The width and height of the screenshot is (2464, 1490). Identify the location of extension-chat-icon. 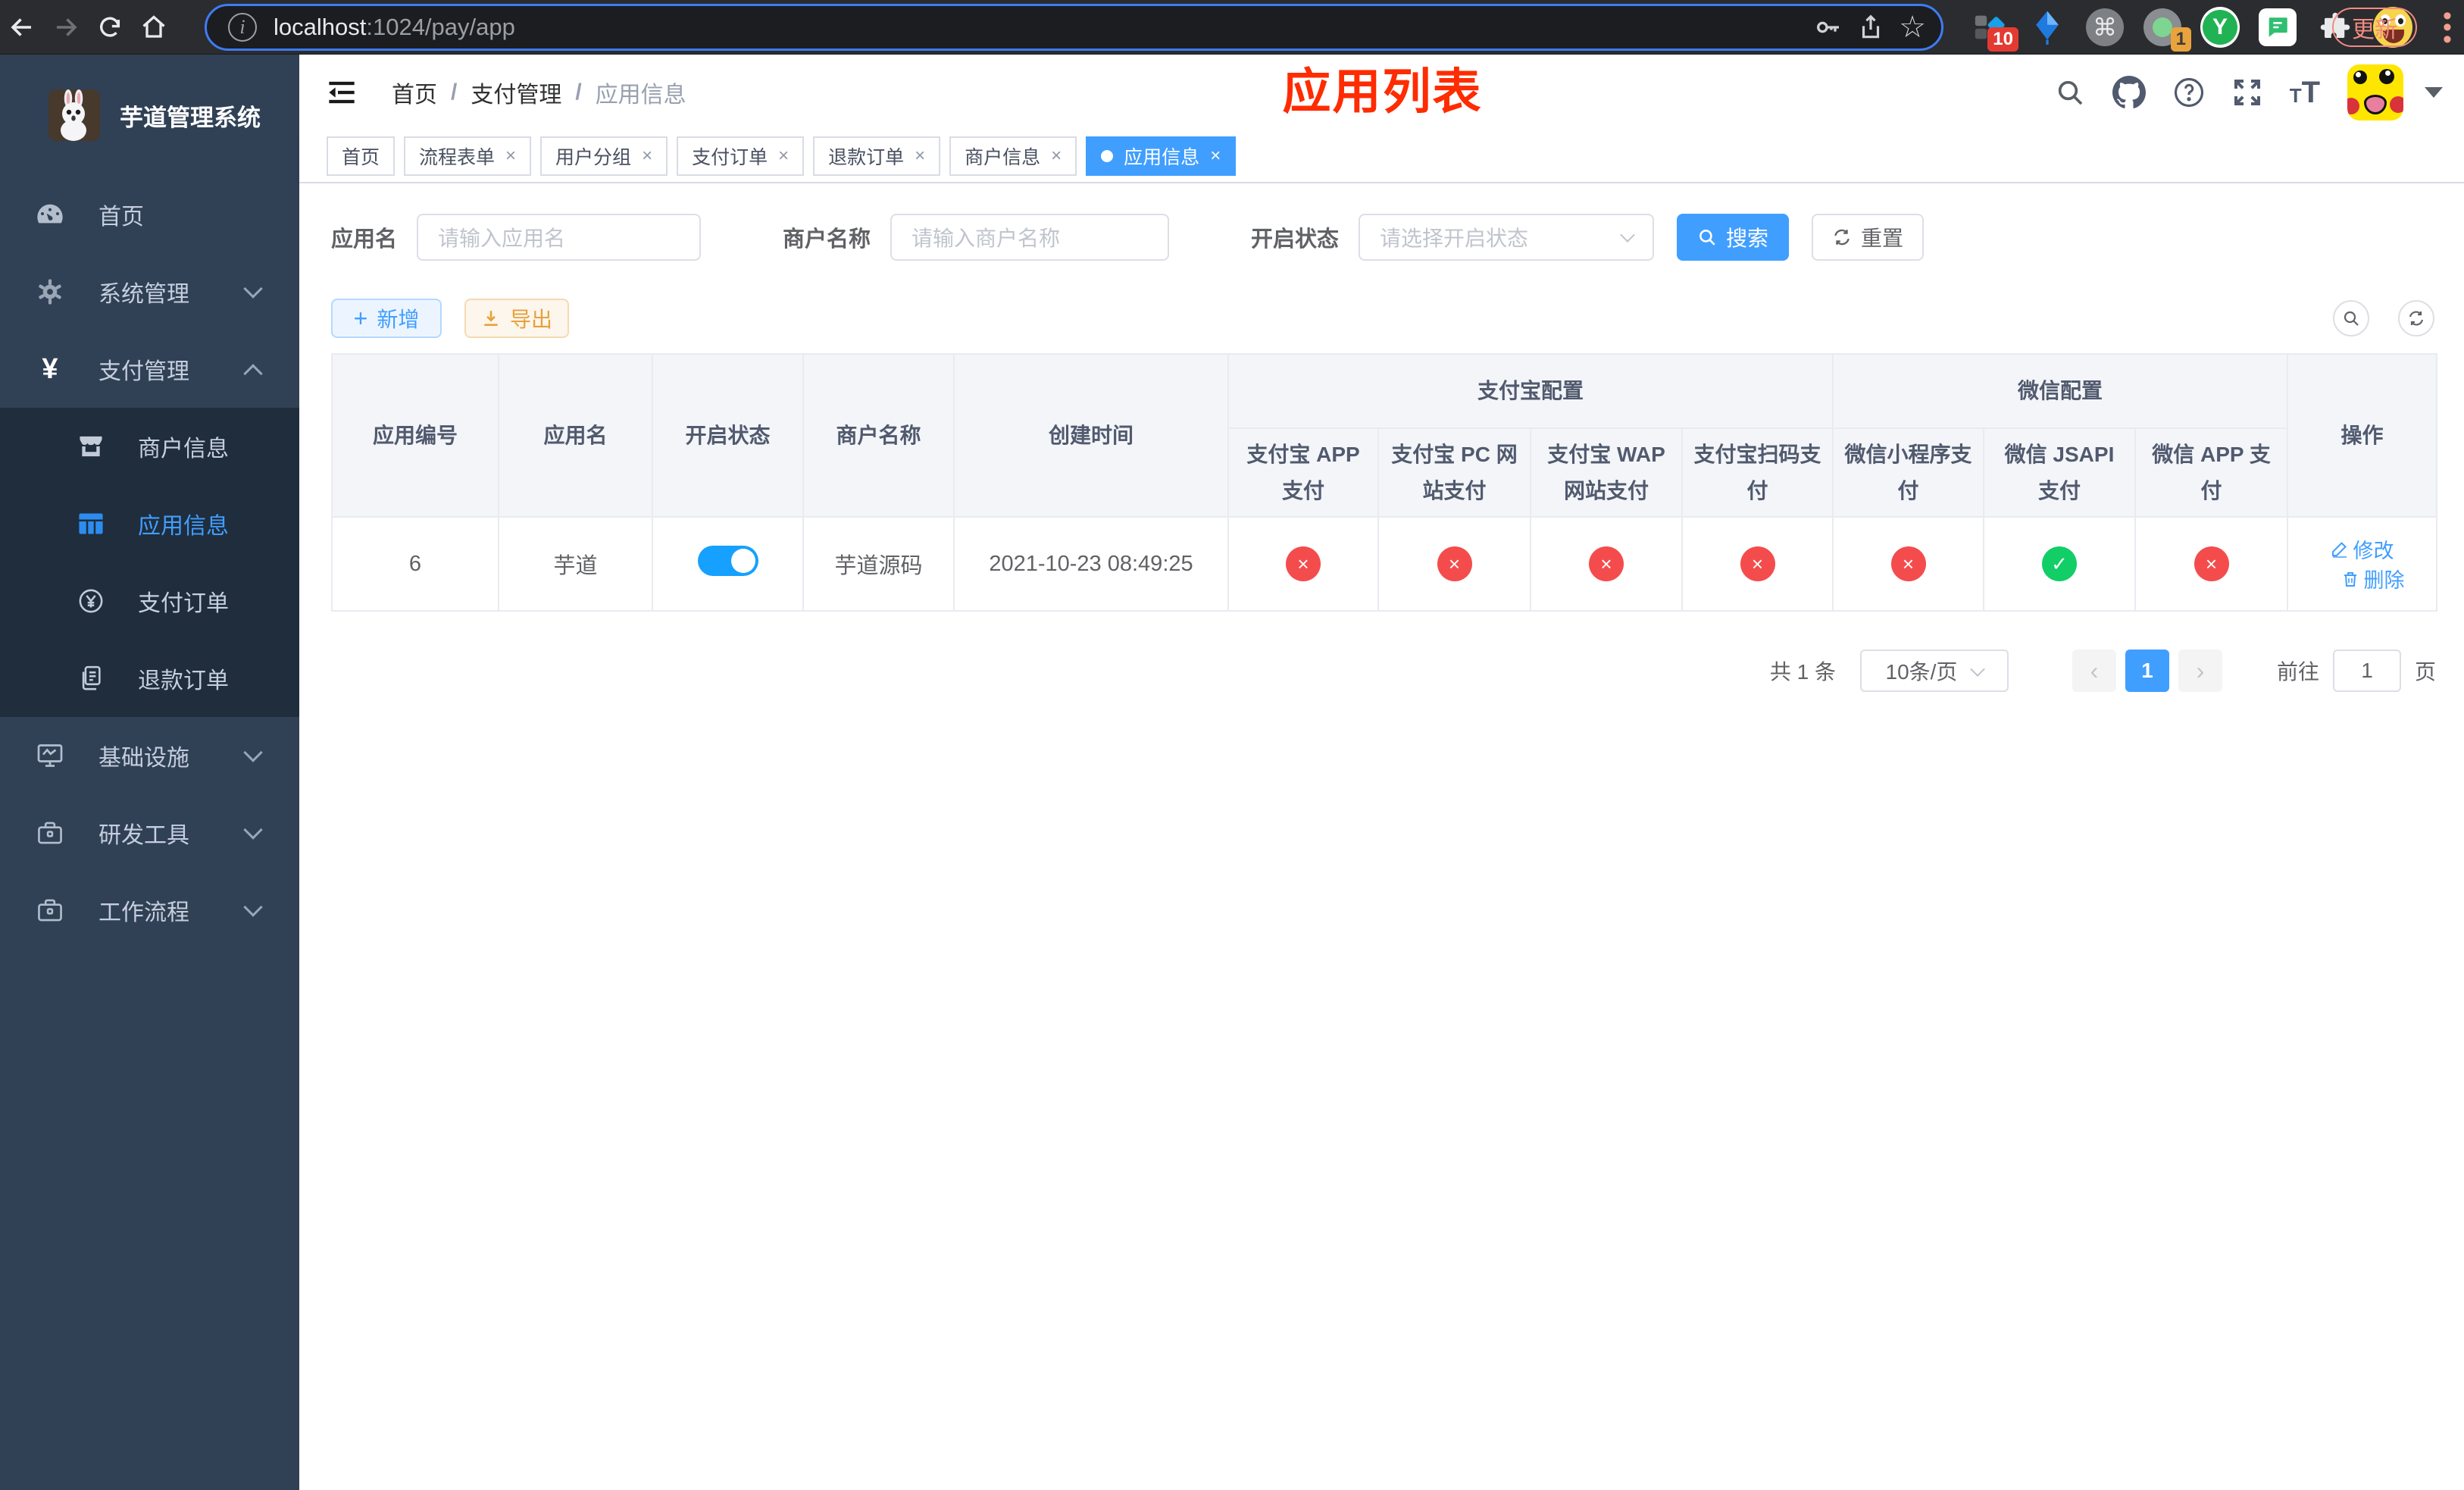
(2277, 28).